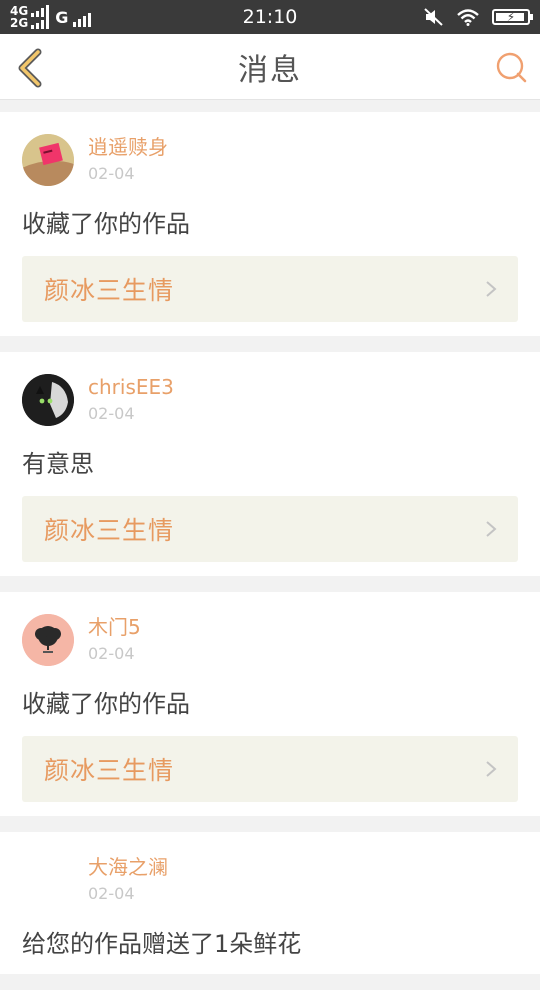  I want to click on search-button, so click(511, 67).